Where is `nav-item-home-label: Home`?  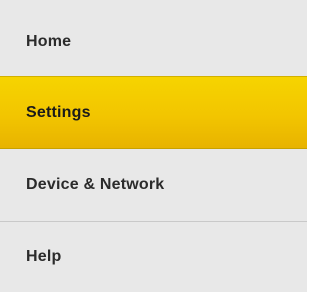 nav-item-home-label: Home is located at coordinates (49, 41).